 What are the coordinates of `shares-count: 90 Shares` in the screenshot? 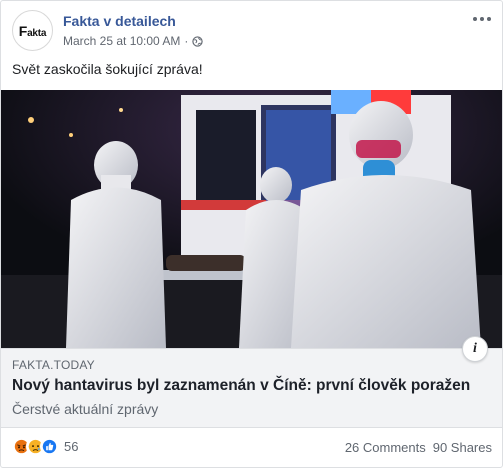 It's located at (462, 447).